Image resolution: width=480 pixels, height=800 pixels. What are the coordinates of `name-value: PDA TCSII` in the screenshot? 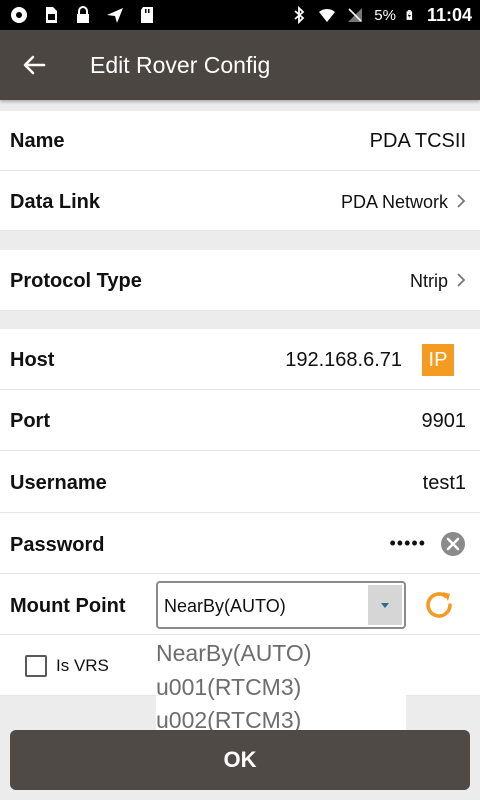 It's located at (418, 141).